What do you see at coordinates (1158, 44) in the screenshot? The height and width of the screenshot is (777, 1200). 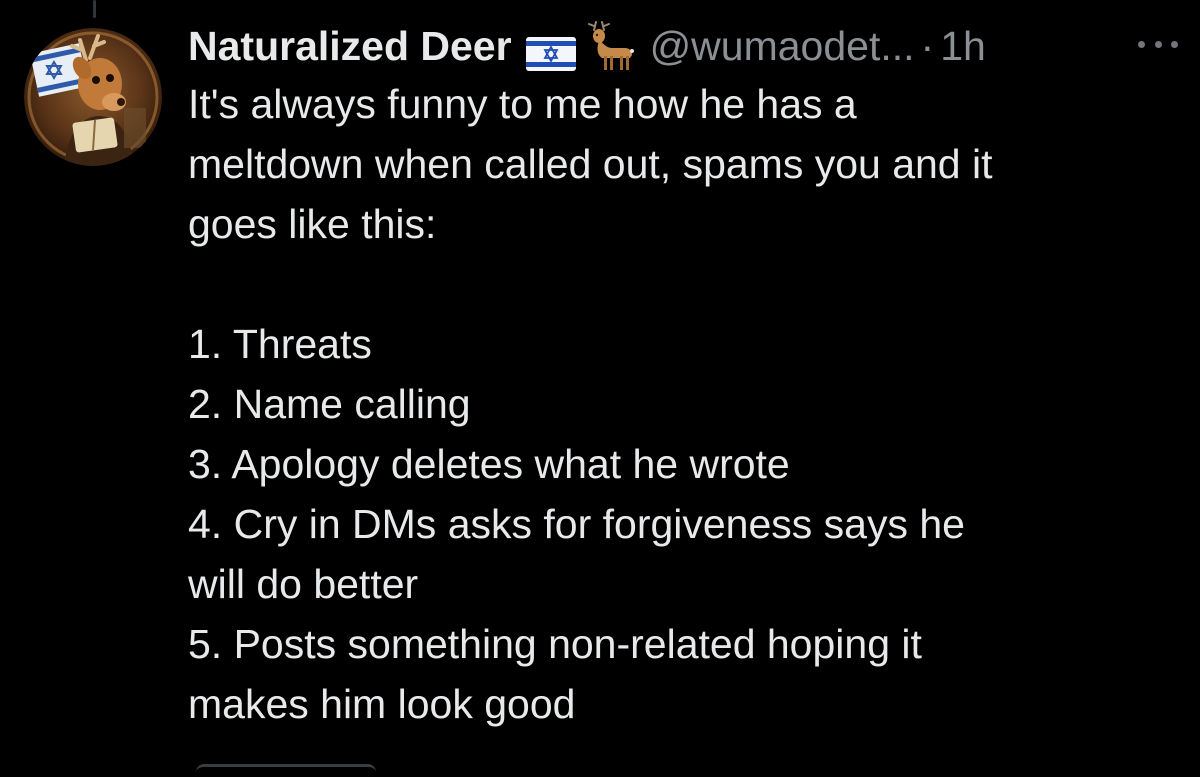 I see `more-options-icon` at bounding box center [1158, 44].